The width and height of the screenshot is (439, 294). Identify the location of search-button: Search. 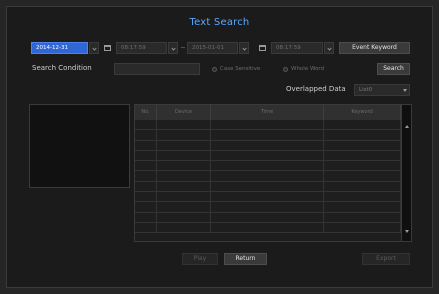
(393, 69).